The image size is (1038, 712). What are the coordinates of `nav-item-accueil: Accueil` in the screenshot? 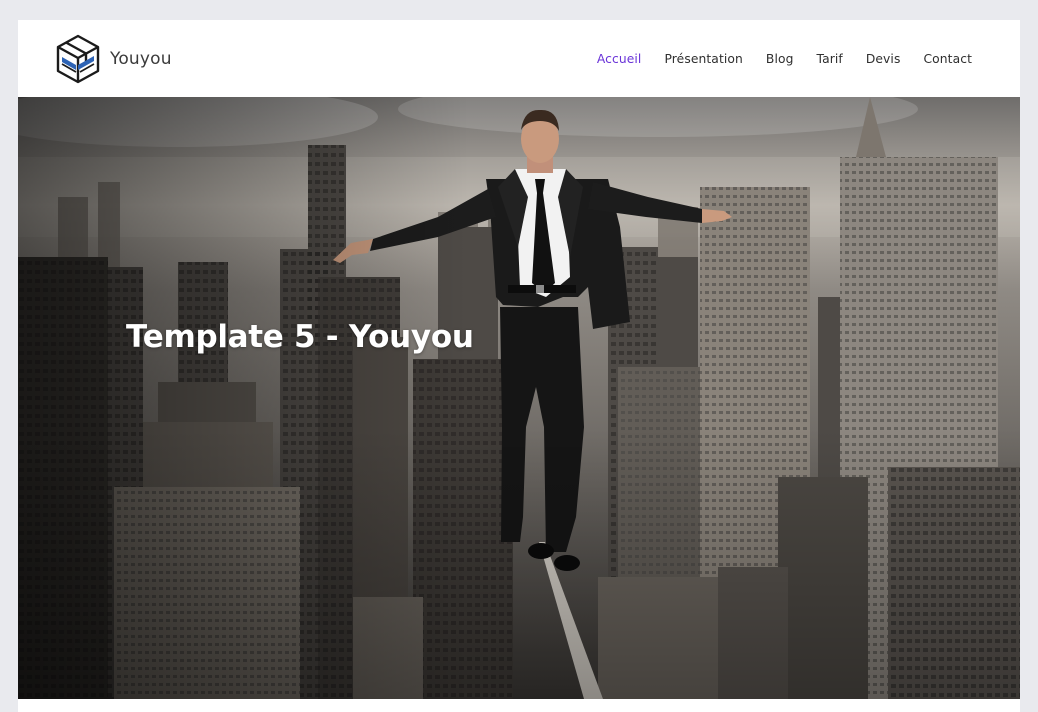 It's located at (619, 59).